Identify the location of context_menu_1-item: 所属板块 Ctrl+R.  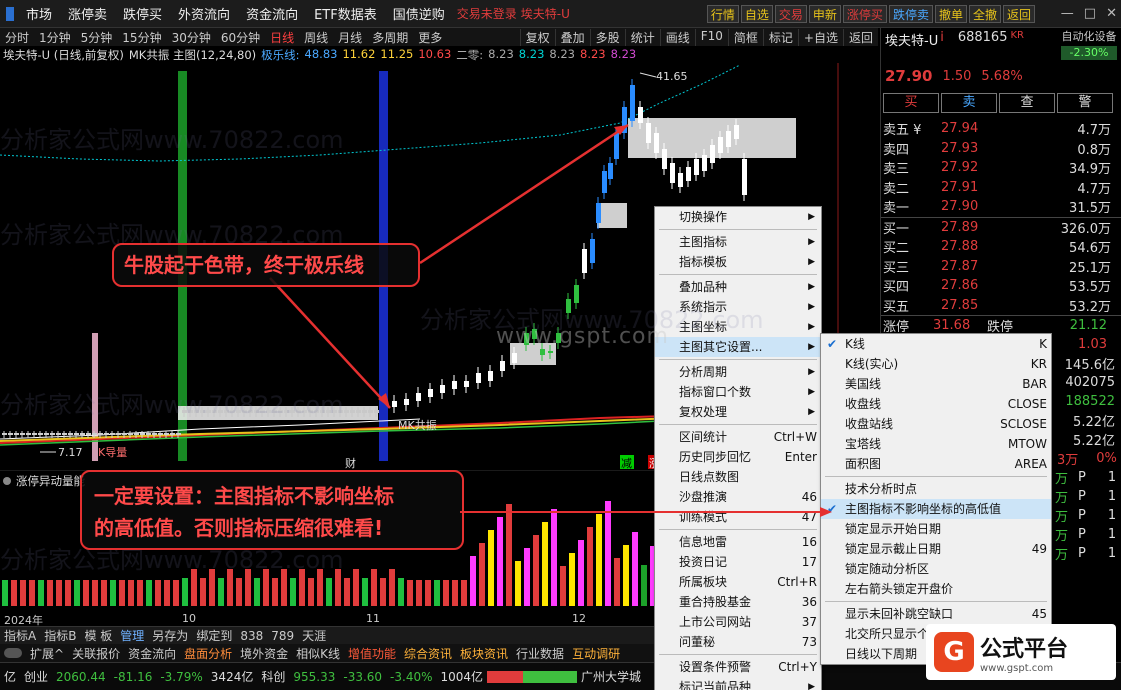
(738, 582).